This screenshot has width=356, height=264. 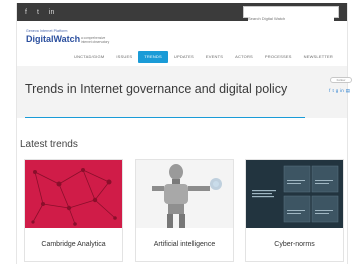 I want to click on nav-item-updates: UPDATES, so click(x=184, y=57).